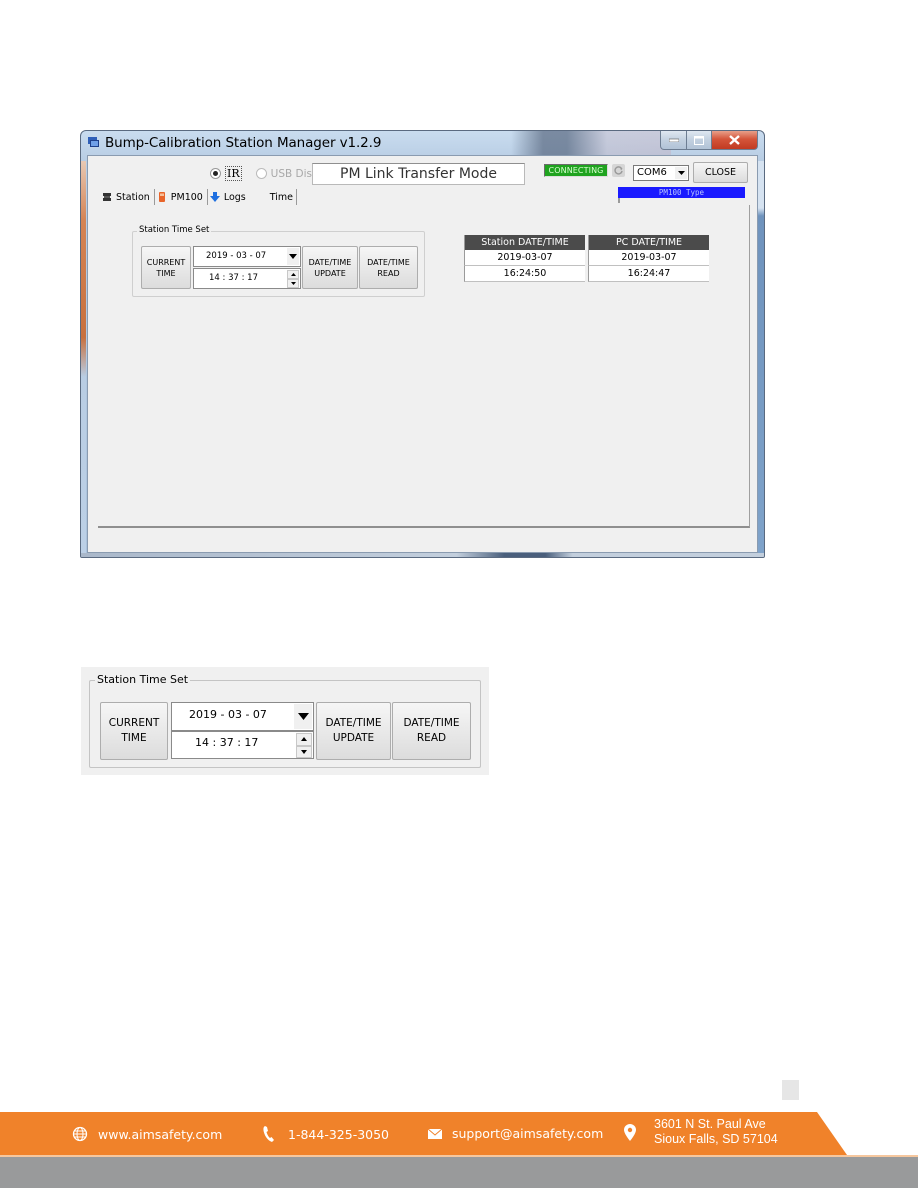  I want to click on close-connection-button: CLOSE, so click(720, 172).